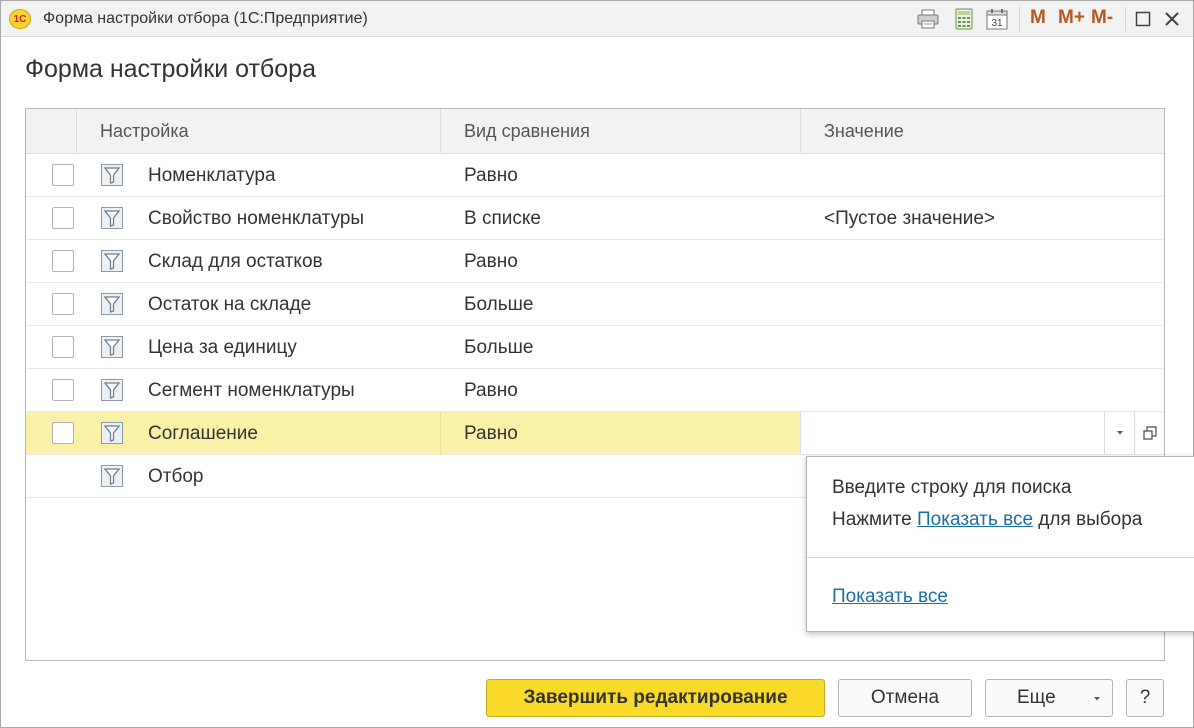  What do you see at coordinates (1036, 697) in the screenshot?
I see `more-button-label: Еще` at bounding box center [1036, 697].